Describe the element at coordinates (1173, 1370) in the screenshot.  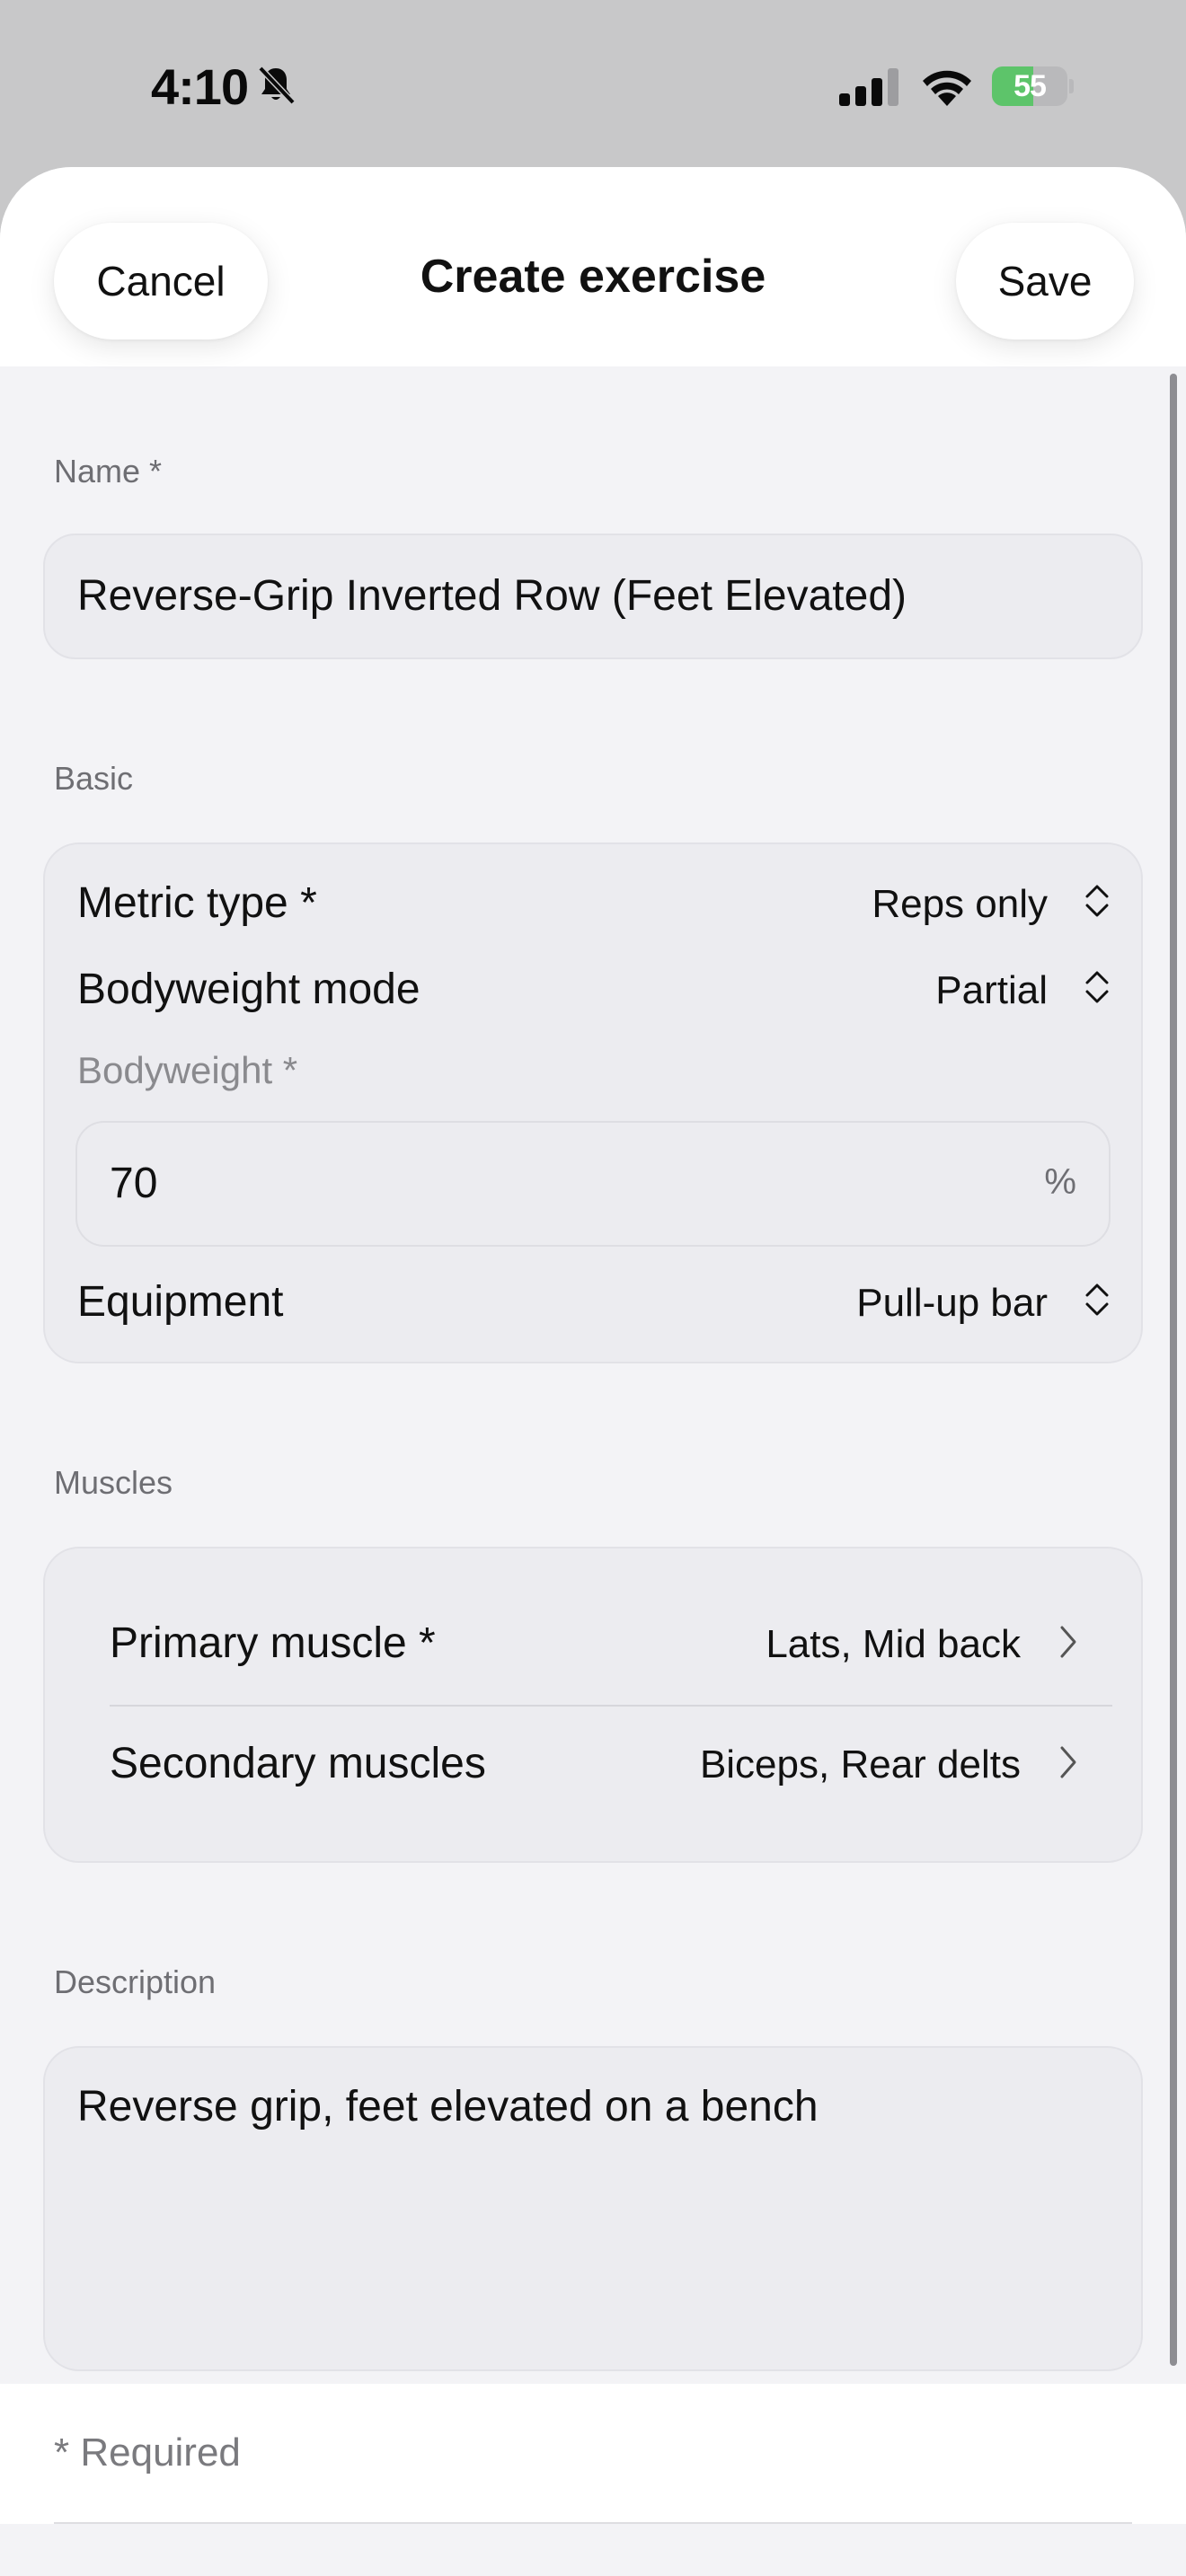
I see `scrollbar` at that location.